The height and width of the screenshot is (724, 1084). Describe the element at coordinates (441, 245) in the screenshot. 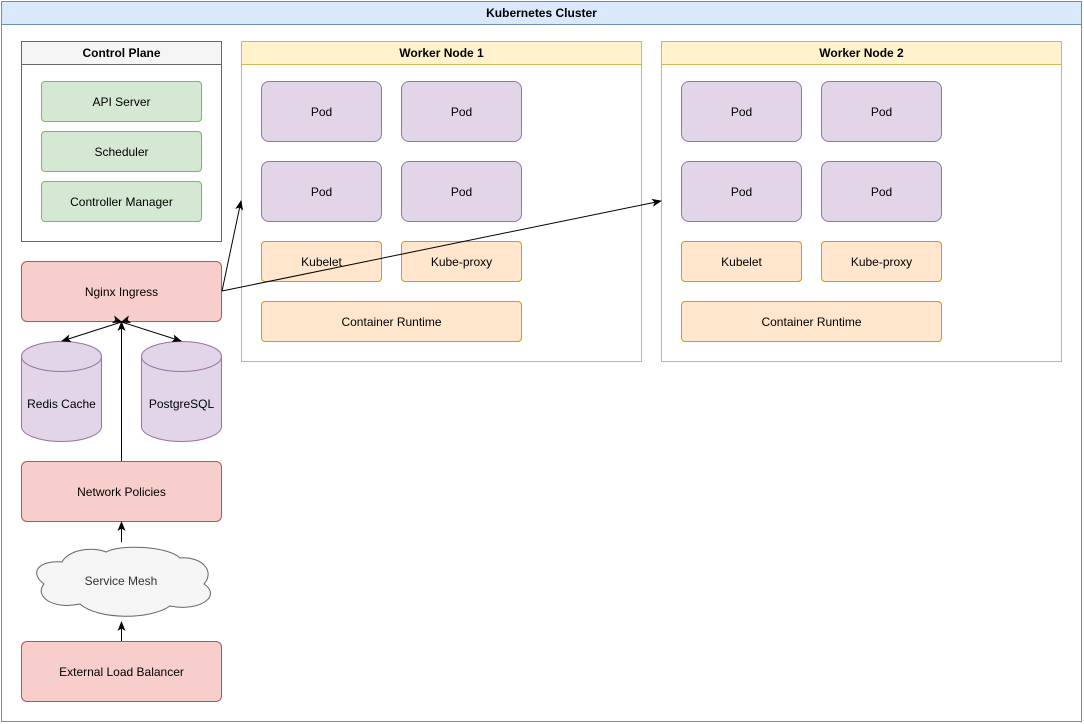

I see `ingress-to-node2-arrow` at that location.